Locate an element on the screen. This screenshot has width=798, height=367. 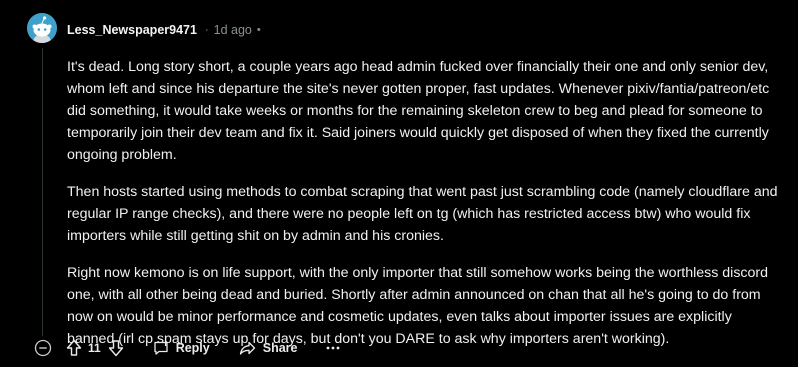
more-options-button is located at coordinates (333, 348).